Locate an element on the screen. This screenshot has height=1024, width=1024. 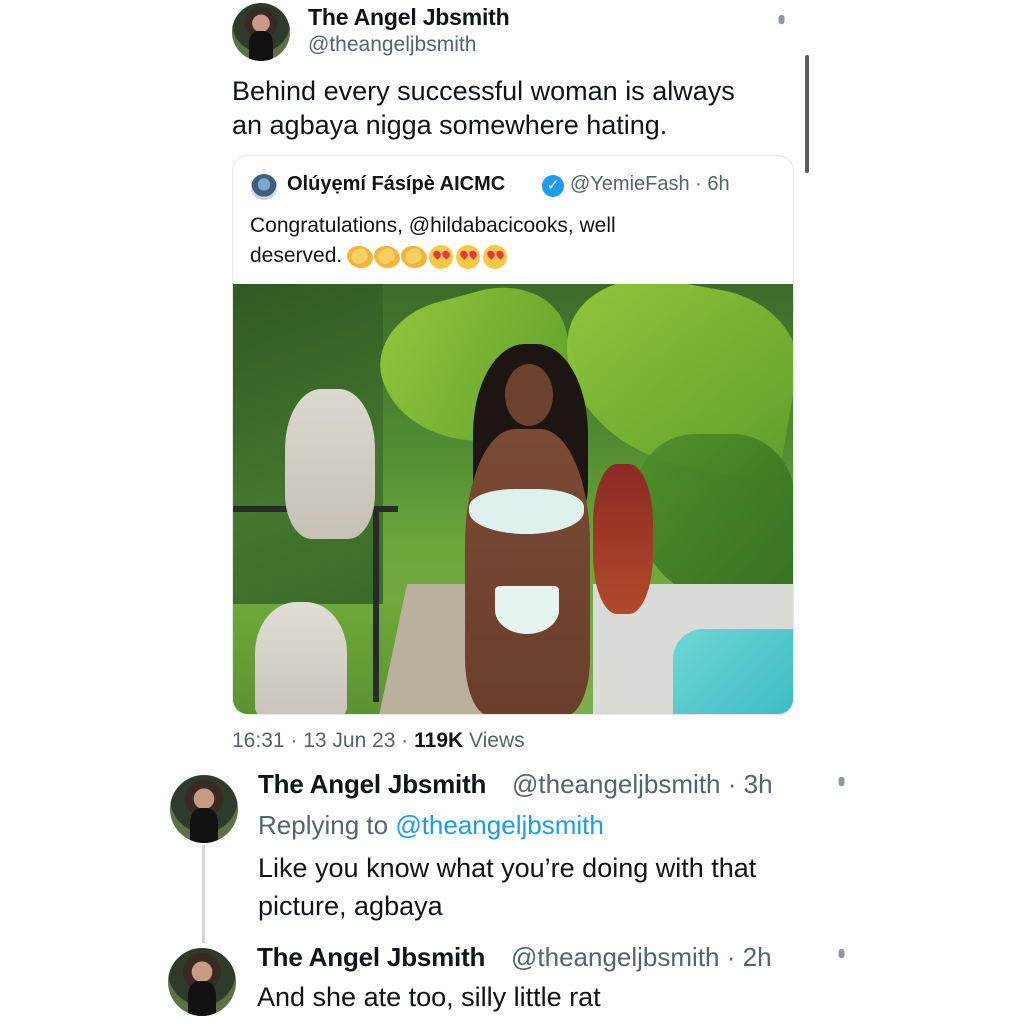
photo-red-plant is located at coordinates (623, 539).